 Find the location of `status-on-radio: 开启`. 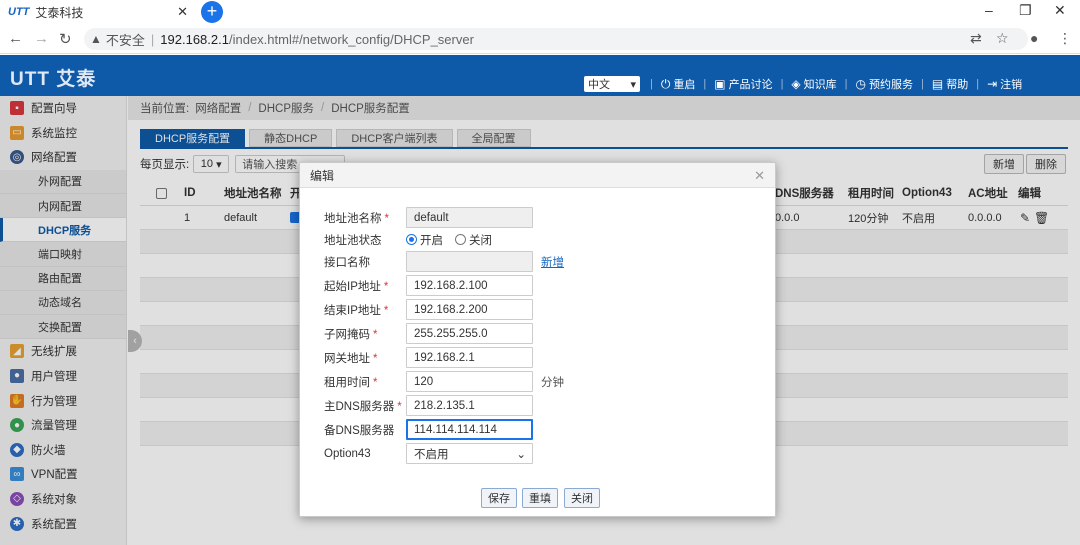

status-on-radio: 开启 is located at coordinates (424, 240).